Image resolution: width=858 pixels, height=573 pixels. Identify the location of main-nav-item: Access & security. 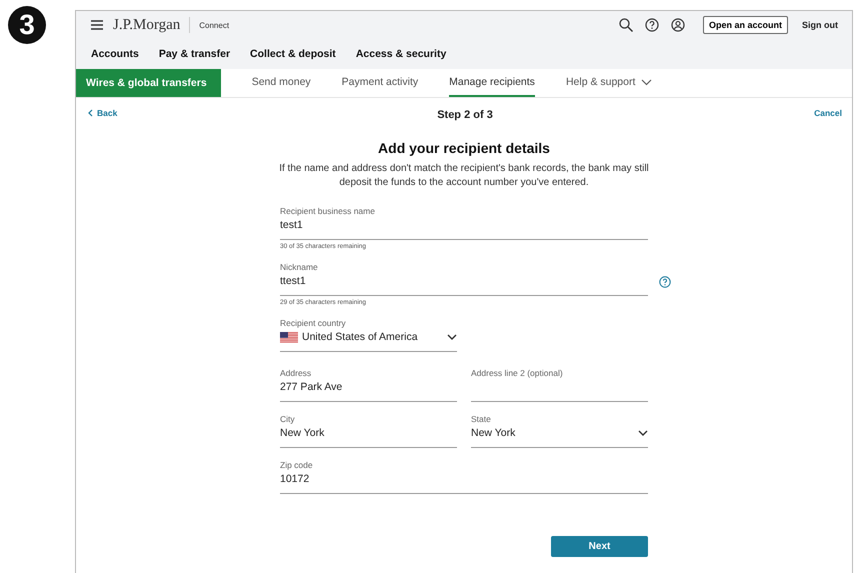
(401, 54).